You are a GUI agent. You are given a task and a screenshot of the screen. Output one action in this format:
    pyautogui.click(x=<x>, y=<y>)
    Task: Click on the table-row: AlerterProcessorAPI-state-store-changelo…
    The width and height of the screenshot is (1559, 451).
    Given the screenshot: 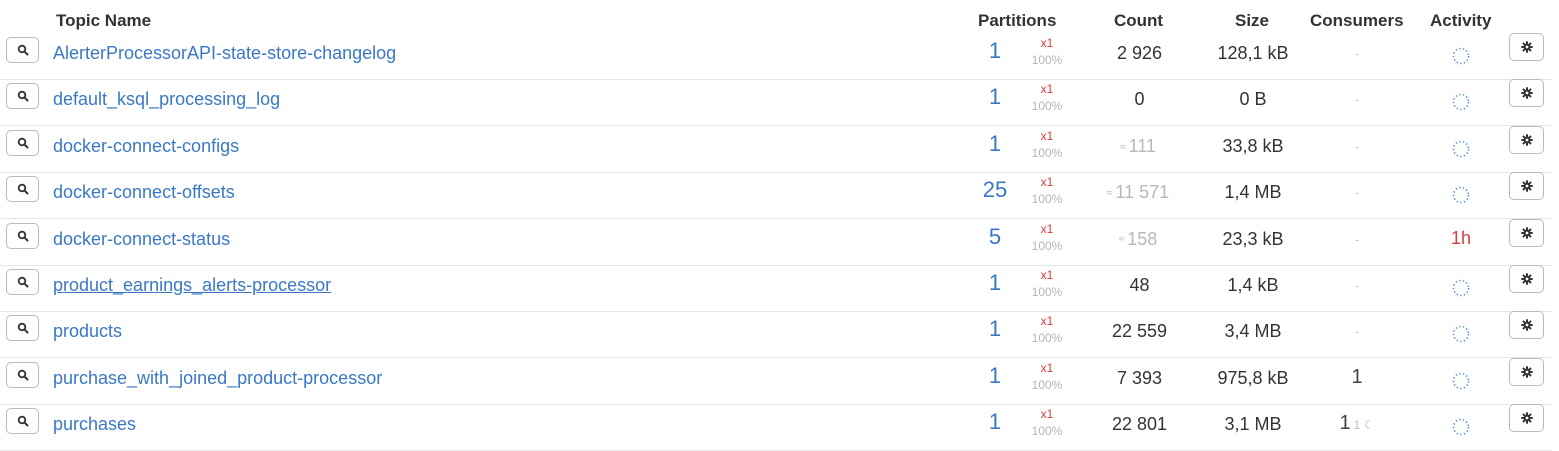 What is the action you would take?
    pyautogui.click(x=776, y=56)
    